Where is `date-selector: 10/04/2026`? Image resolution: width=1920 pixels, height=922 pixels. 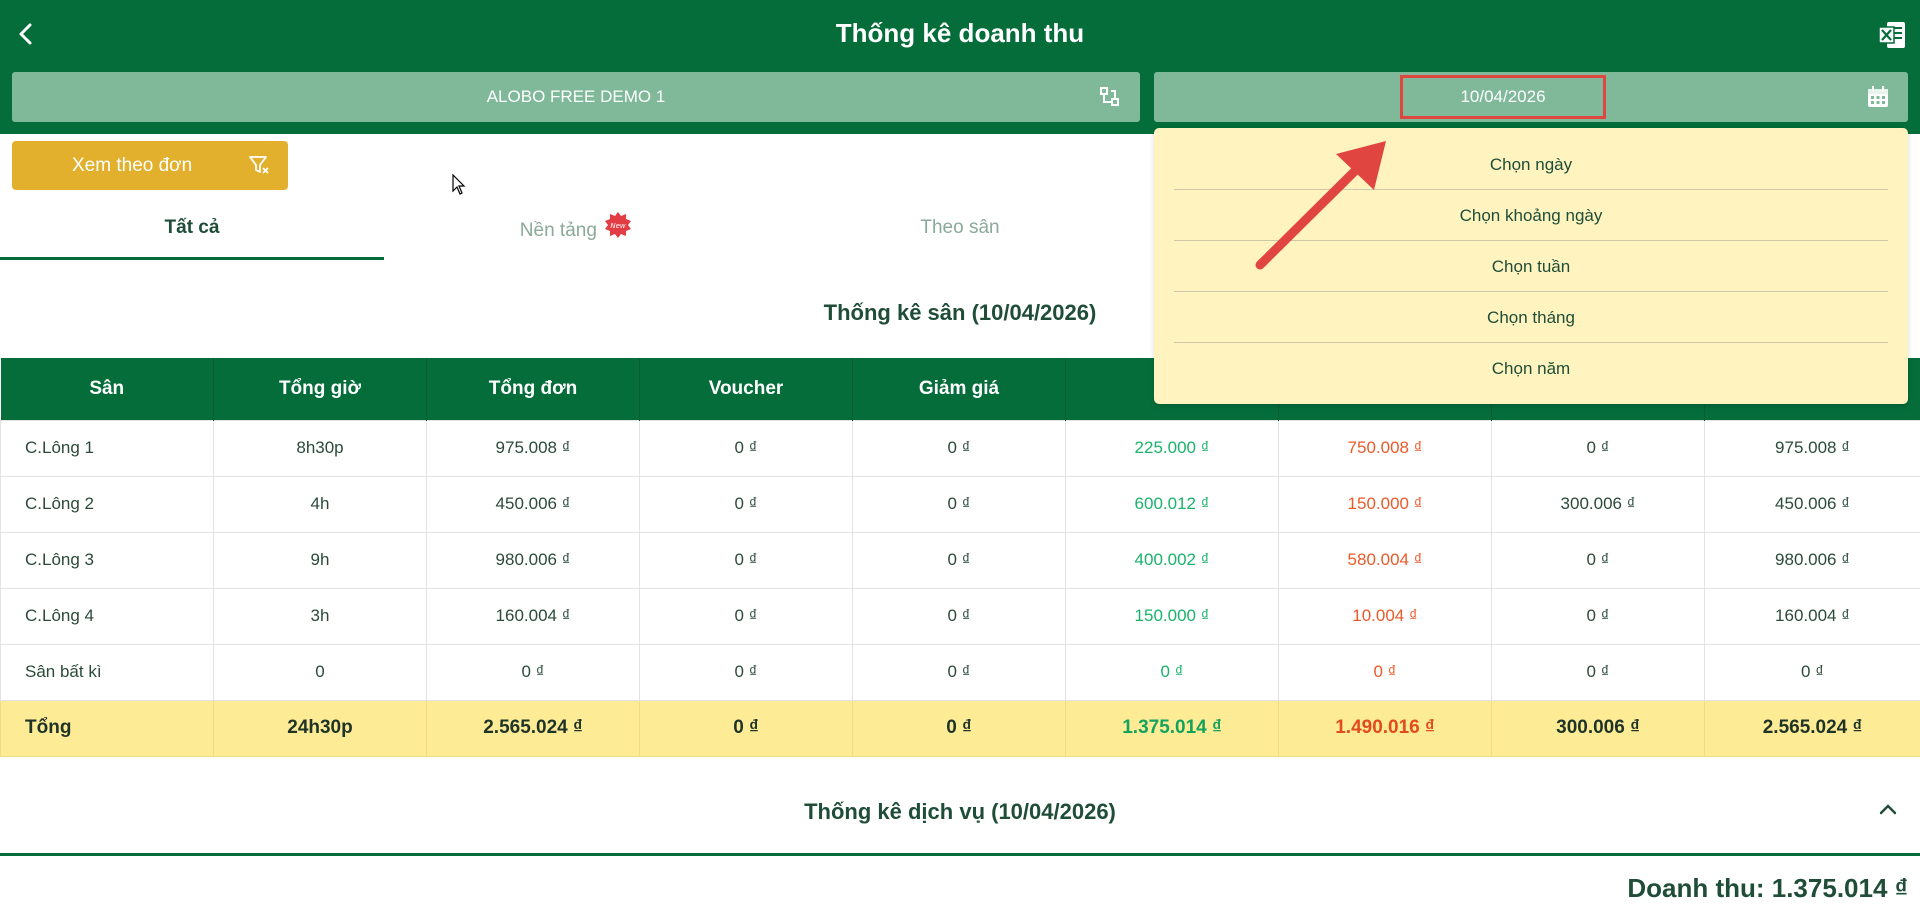
date-selector: 10/04/2026 is located at coordinates (1531, 97).